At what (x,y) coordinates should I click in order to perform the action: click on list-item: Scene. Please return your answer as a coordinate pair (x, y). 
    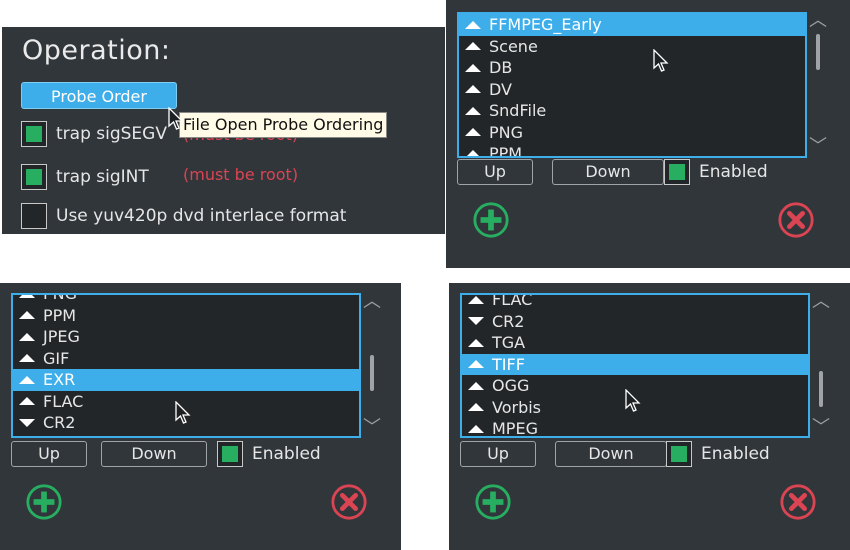
    Looking at the image, I should click on (632, 47).